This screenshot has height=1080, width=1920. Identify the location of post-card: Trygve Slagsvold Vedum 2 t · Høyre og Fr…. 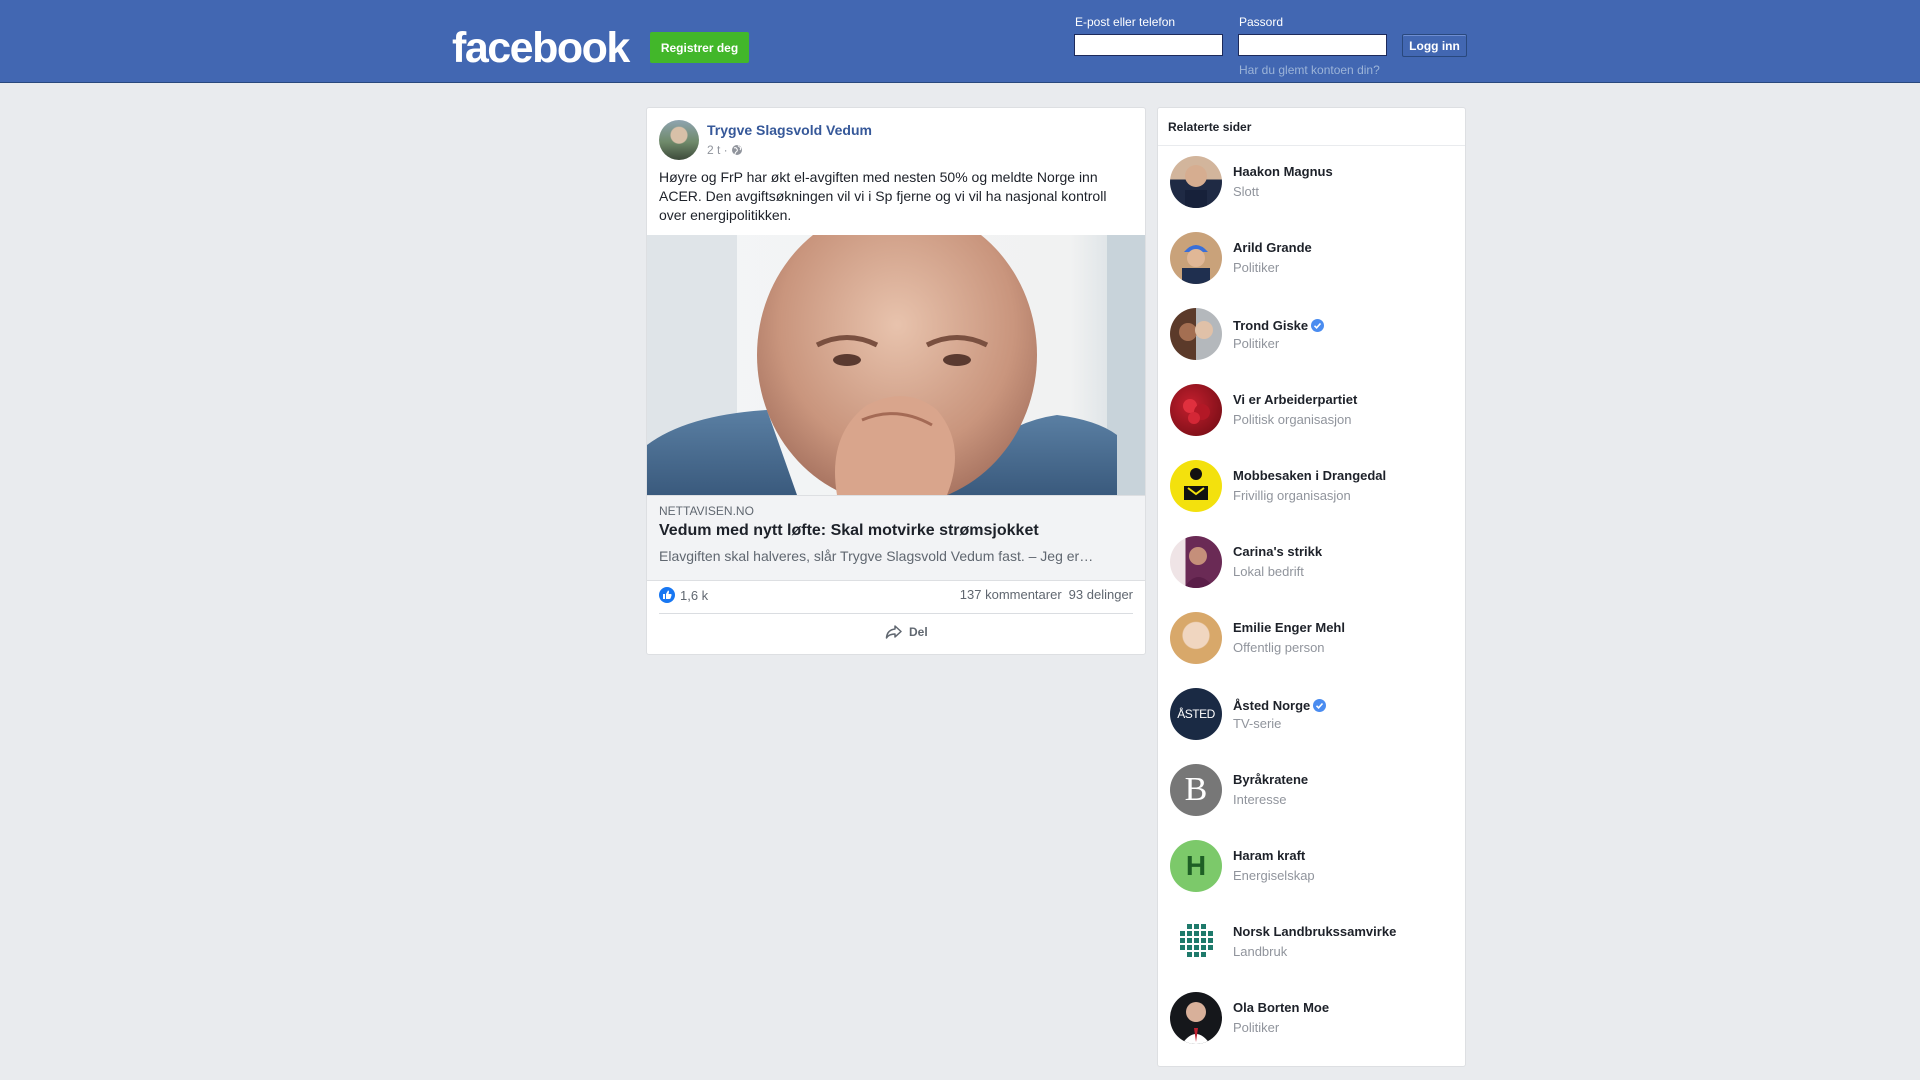
(896, 381).